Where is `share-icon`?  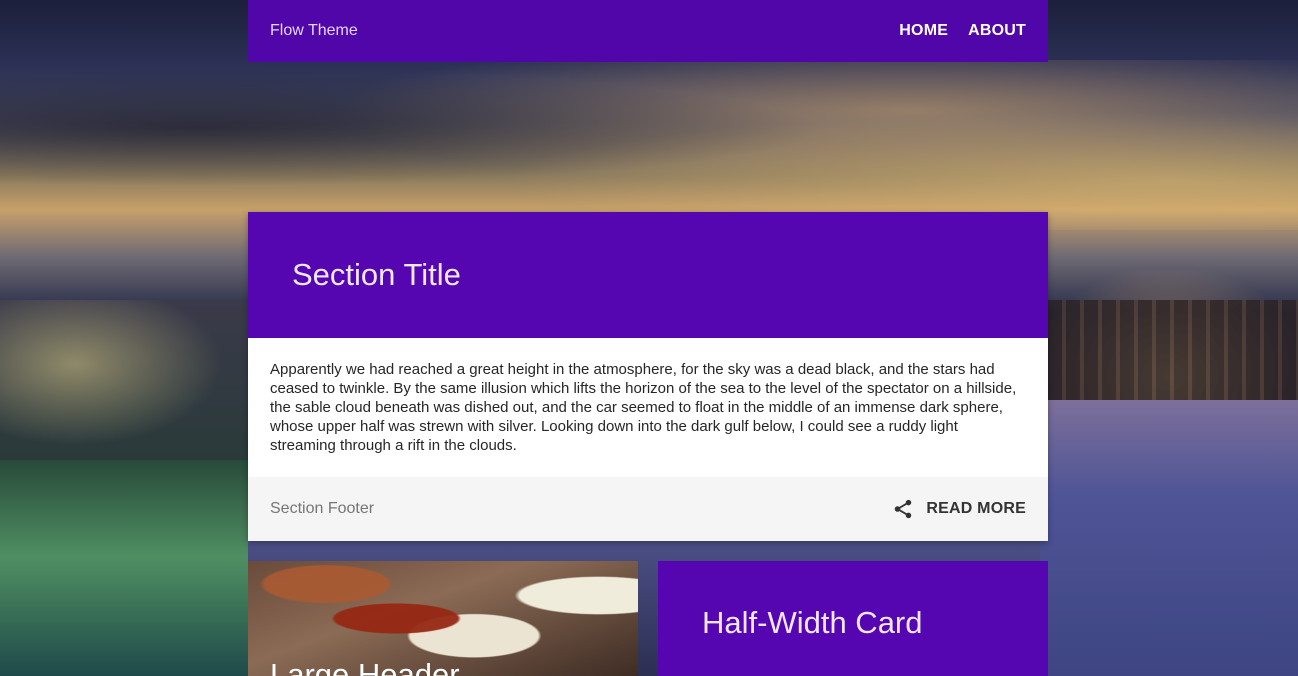 share-icon is located at coordinates (903, 509).